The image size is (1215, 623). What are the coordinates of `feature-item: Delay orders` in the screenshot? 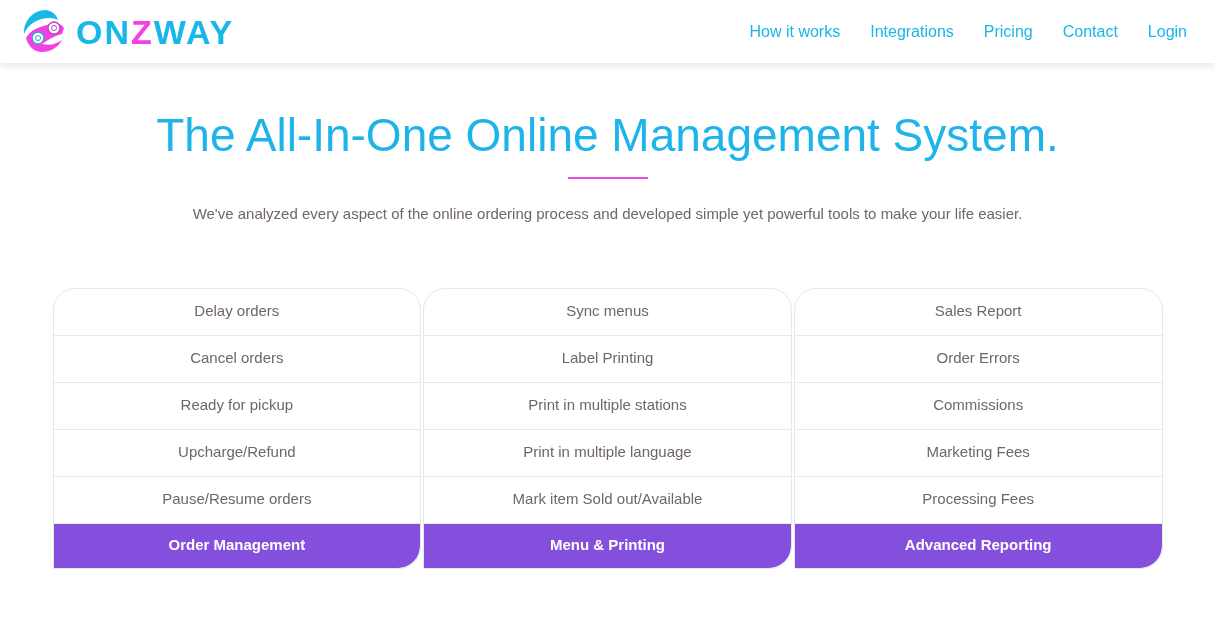 It's located at (237, 312).